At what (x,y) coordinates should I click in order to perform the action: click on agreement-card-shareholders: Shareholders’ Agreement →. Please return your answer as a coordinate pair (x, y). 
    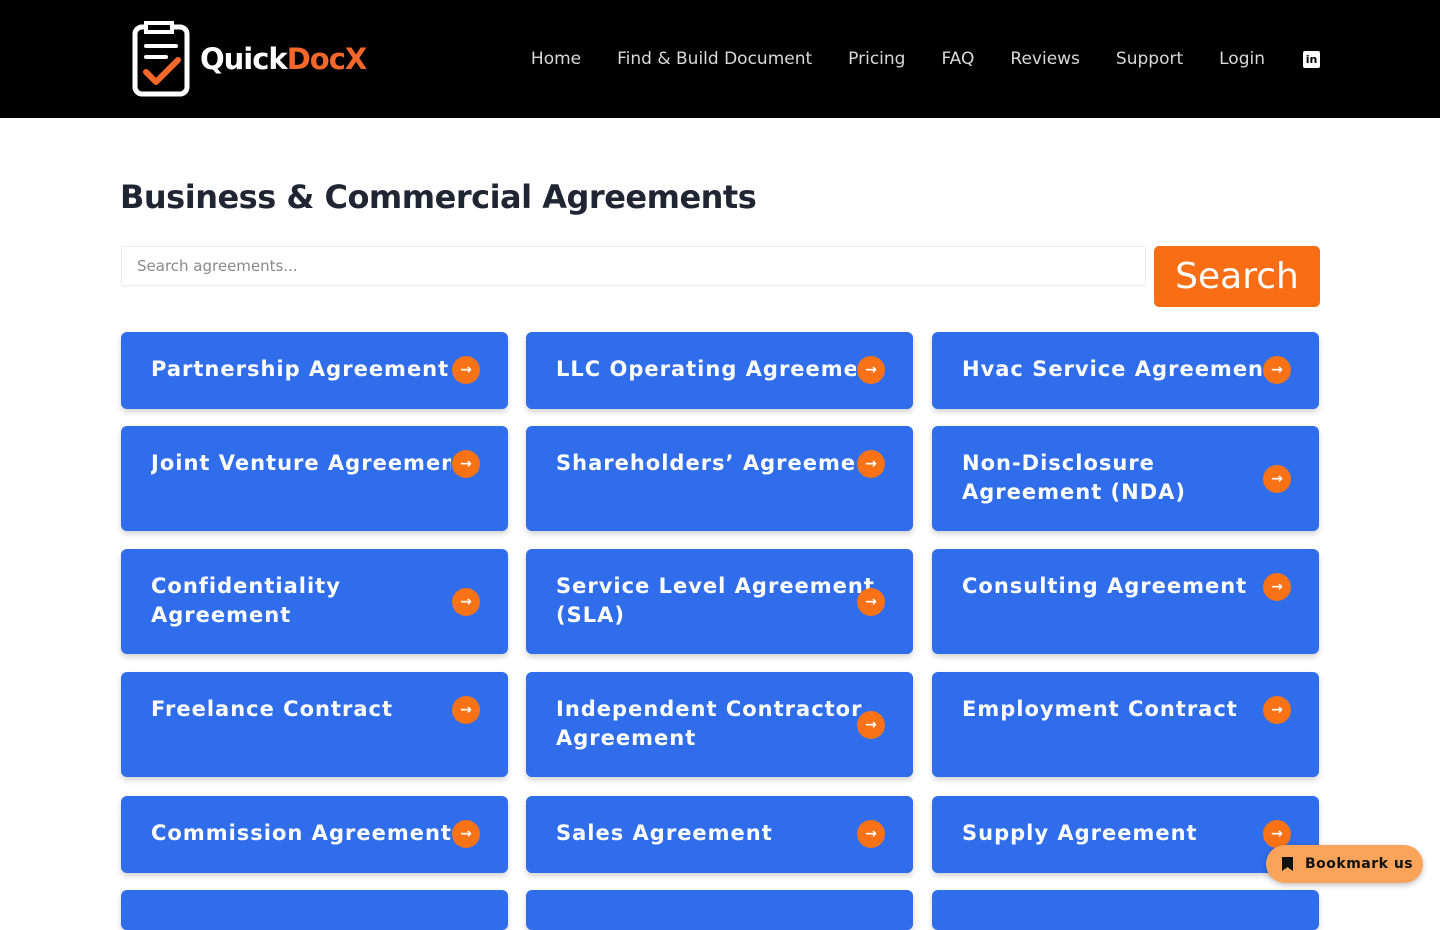
    Looking at the image, I should click on (719, 478).